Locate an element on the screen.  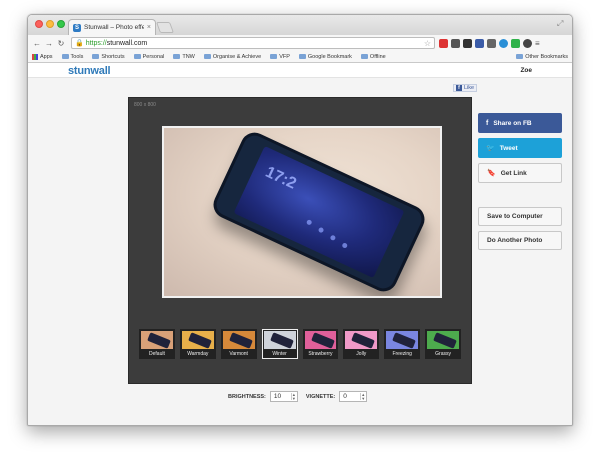
bookmark-label: Other Bookmarks is located at coordinates (546, 56).